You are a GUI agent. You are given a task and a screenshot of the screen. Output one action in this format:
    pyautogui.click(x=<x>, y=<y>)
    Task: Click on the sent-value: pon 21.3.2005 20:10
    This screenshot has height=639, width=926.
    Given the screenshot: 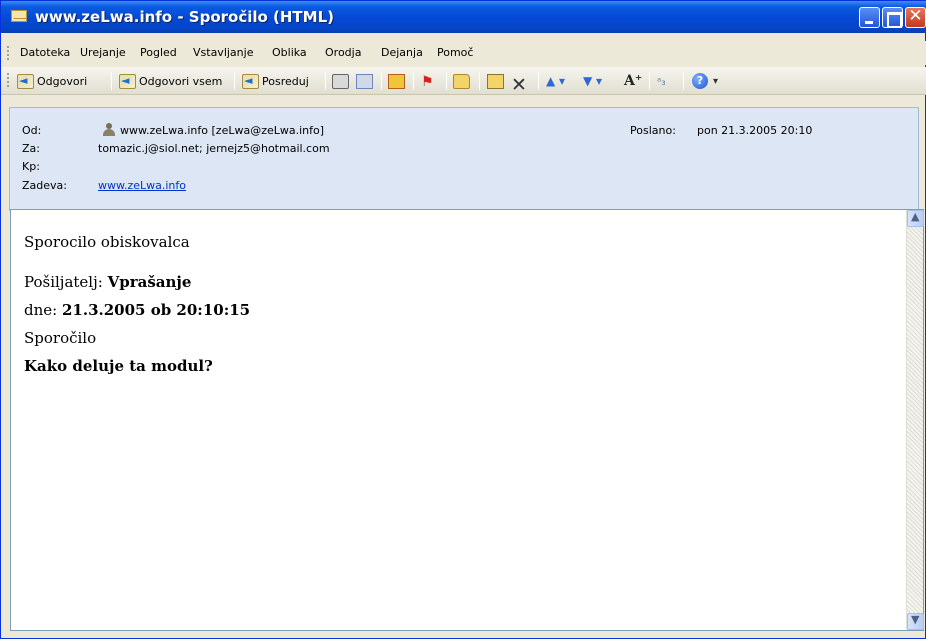 What is the action you would take?
    pyautogui.click(x=755, y=130)
    